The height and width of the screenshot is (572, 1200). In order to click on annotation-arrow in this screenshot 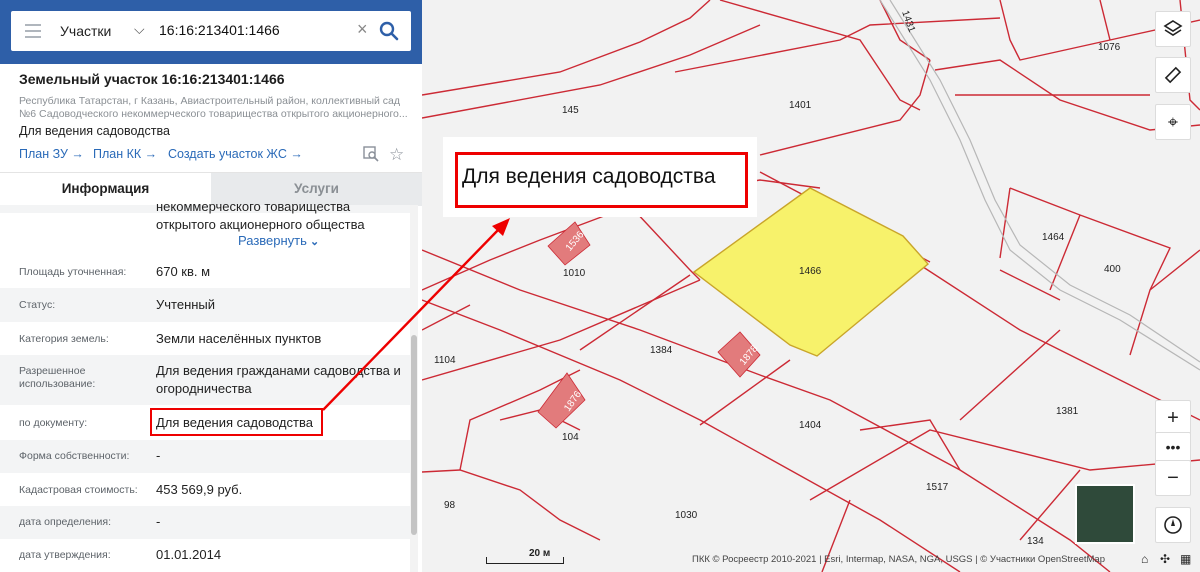, I will do `click(416, 314)`.